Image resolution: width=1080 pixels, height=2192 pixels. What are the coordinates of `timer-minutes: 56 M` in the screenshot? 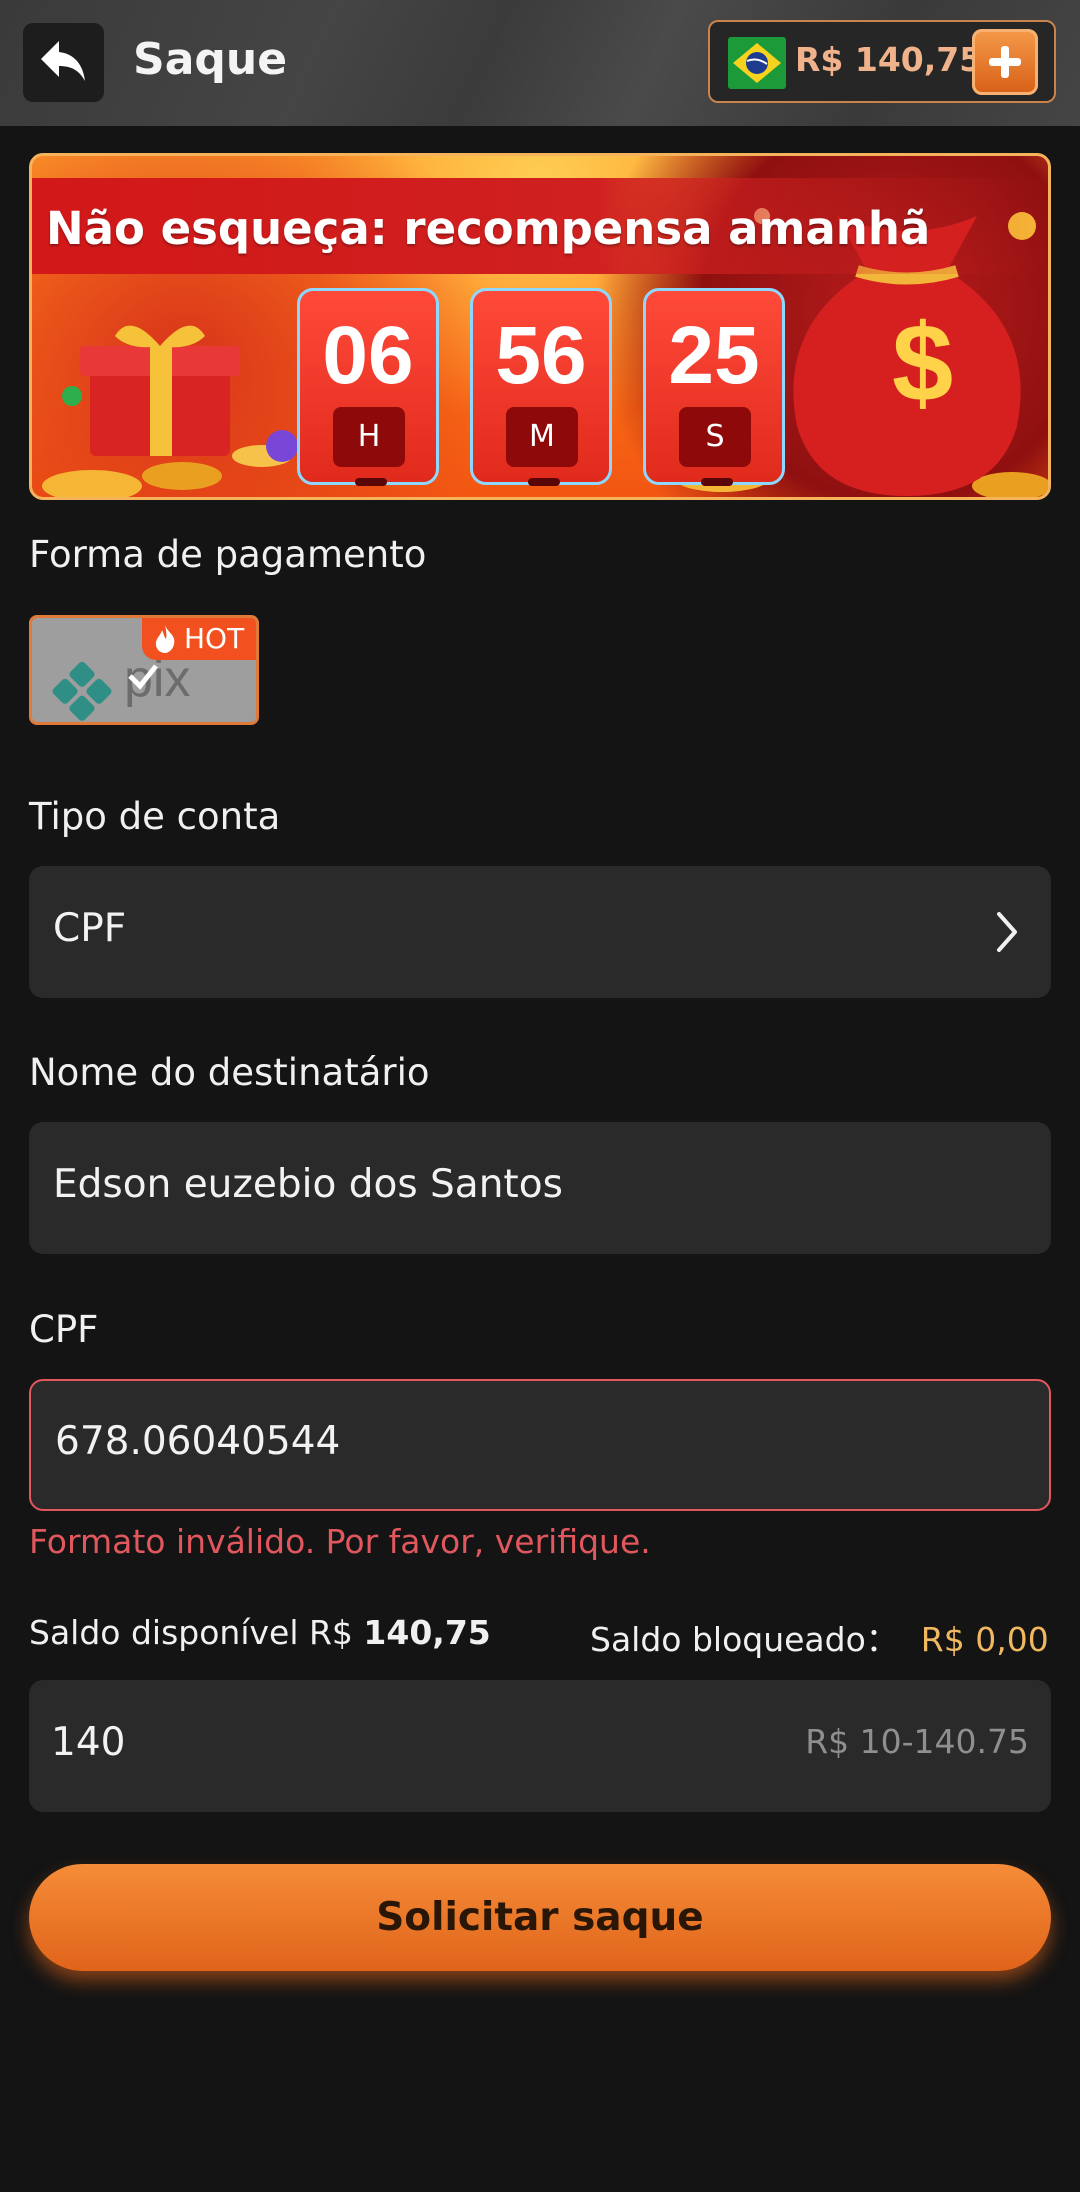 It's located at (541, 387).